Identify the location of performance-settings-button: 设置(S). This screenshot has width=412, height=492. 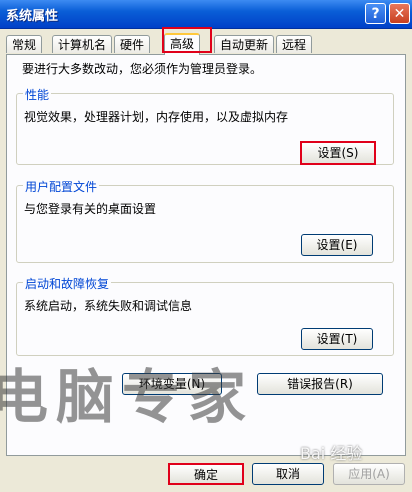
(338, 153).